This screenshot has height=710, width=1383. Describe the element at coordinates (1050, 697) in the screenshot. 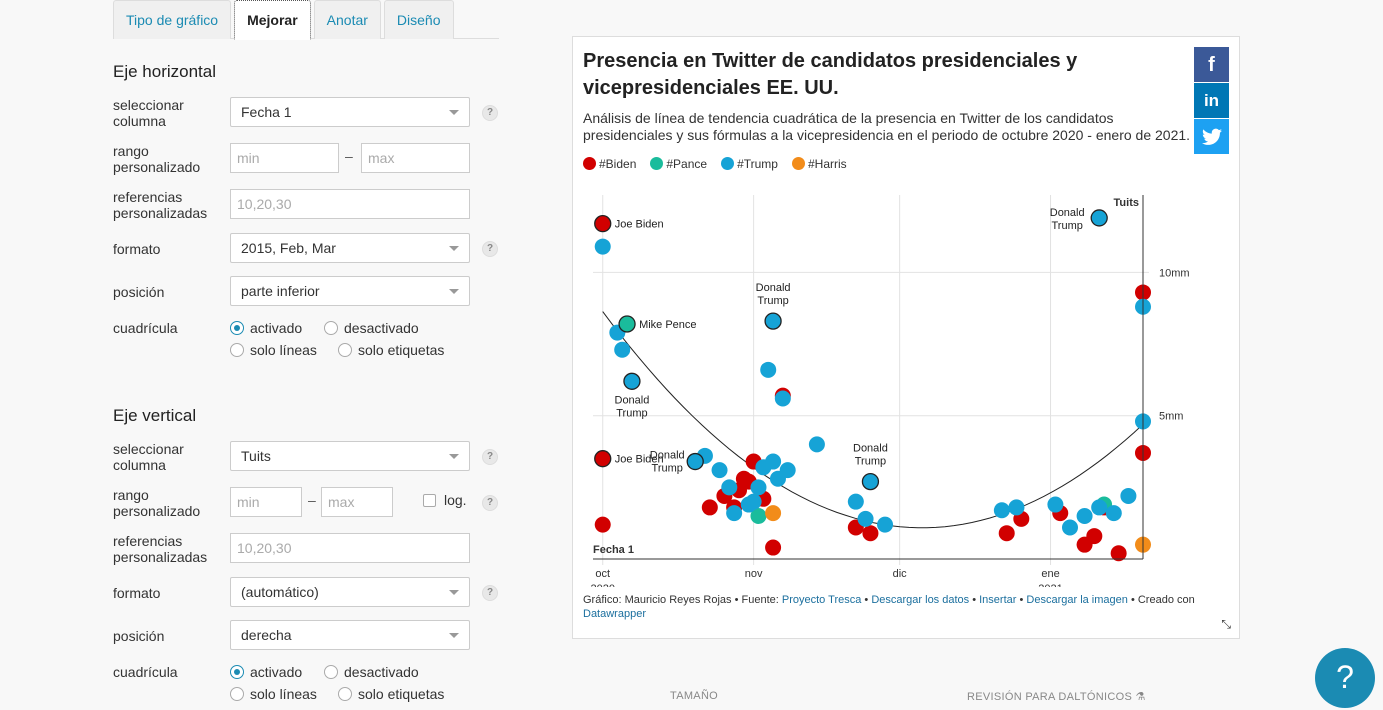

I see `colorblind-label-text: REVISIÓN PARA DALTÓNICOS` at that location.